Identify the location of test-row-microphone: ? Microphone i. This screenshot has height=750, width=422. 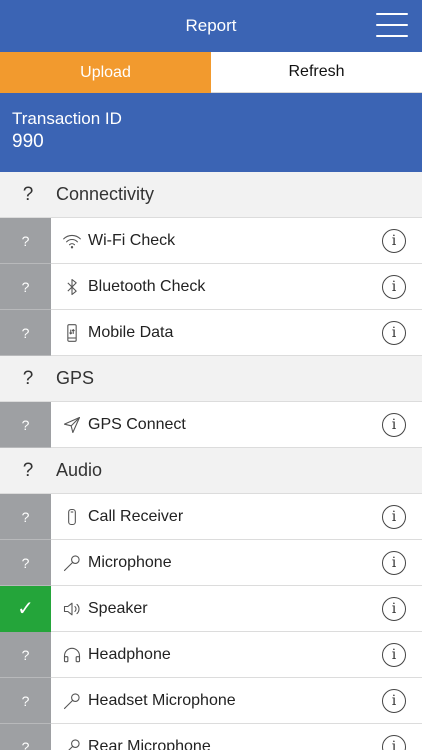
(211, 563).